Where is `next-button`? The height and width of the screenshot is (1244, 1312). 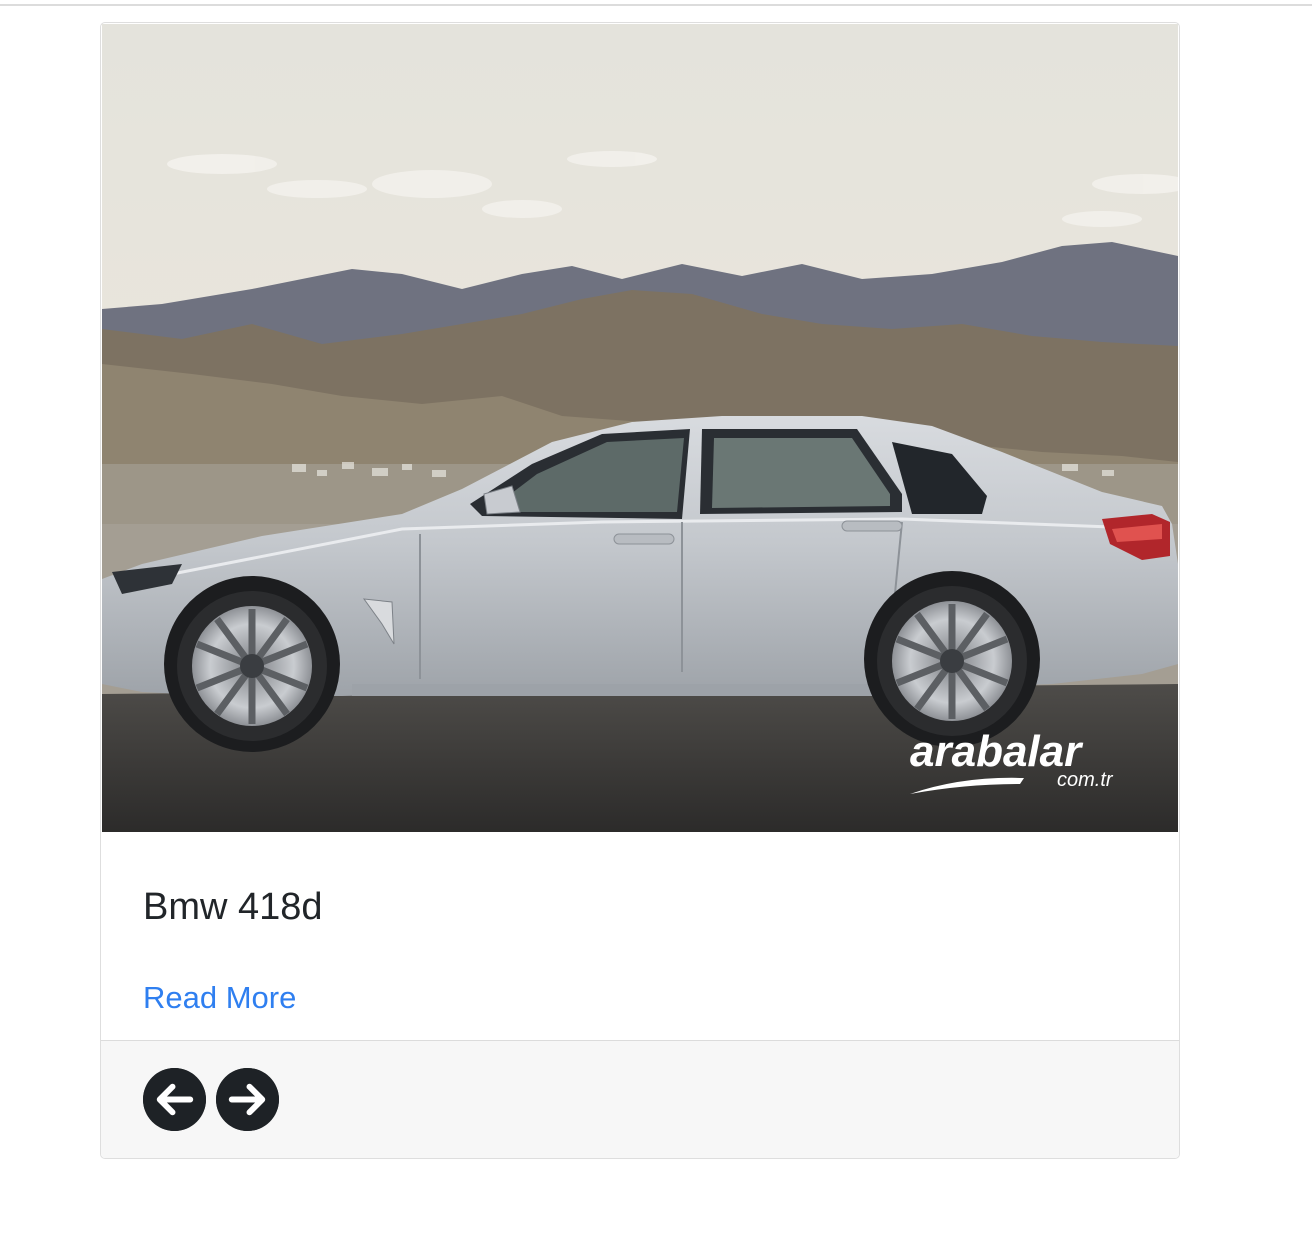
next-button is located at coordinates (247, 1099).